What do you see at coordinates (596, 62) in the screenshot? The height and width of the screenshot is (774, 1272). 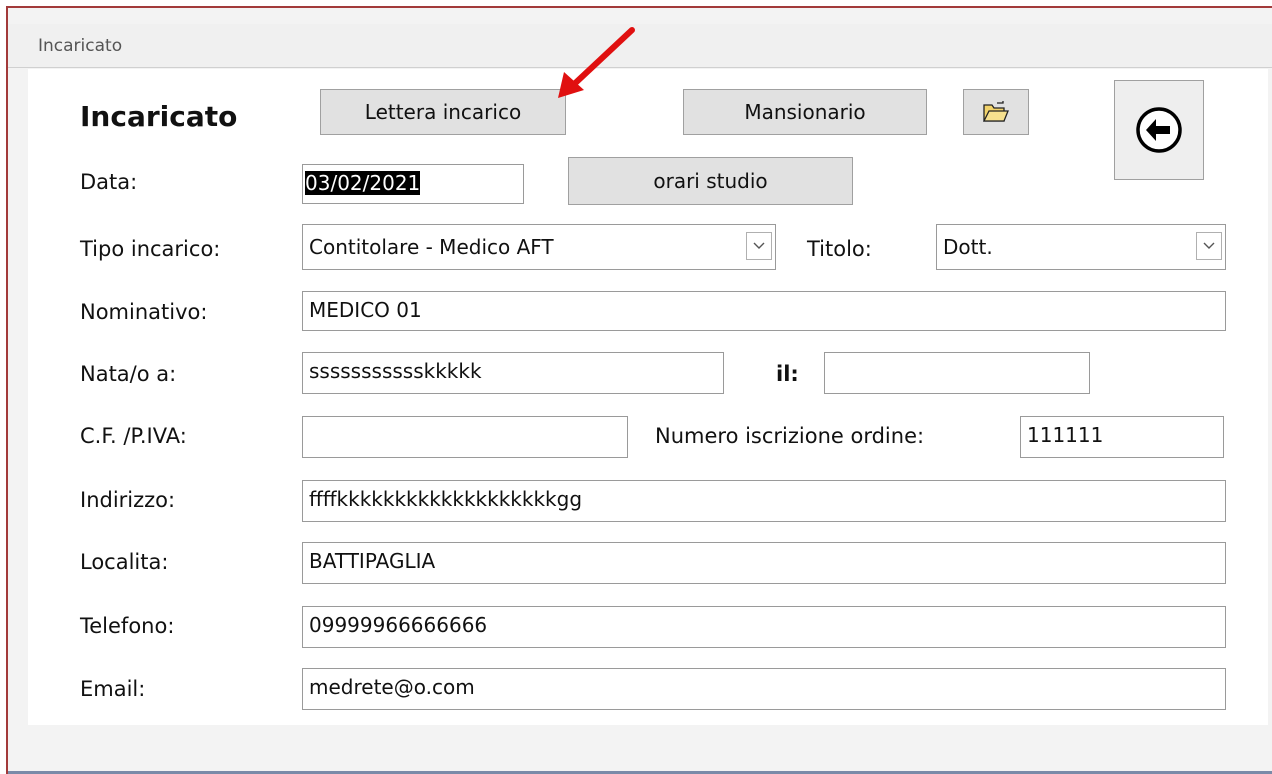 I see `annotation-arrow-icon` at bounding box center [596, 62].